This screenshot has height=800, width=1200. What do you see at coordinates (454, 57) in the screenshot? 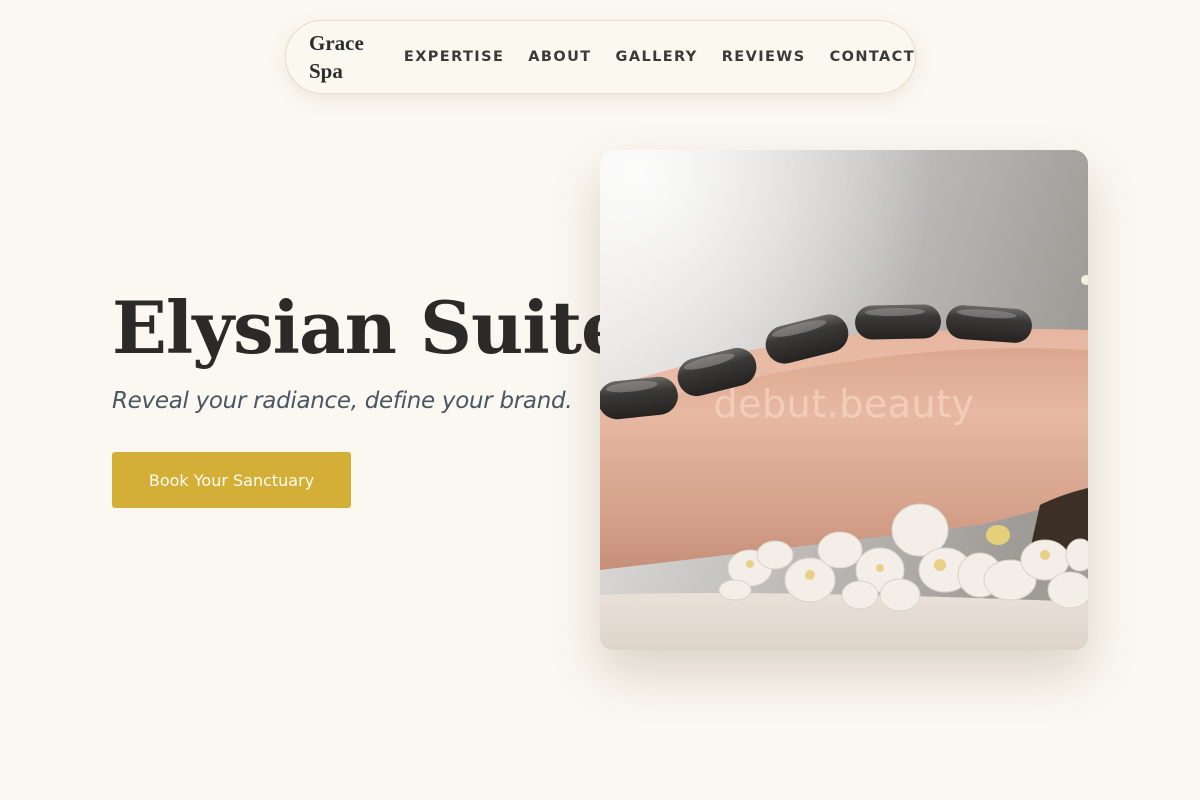
I see `nav-link-expertise: EXPERTISE` at bounding box center [454, 57].